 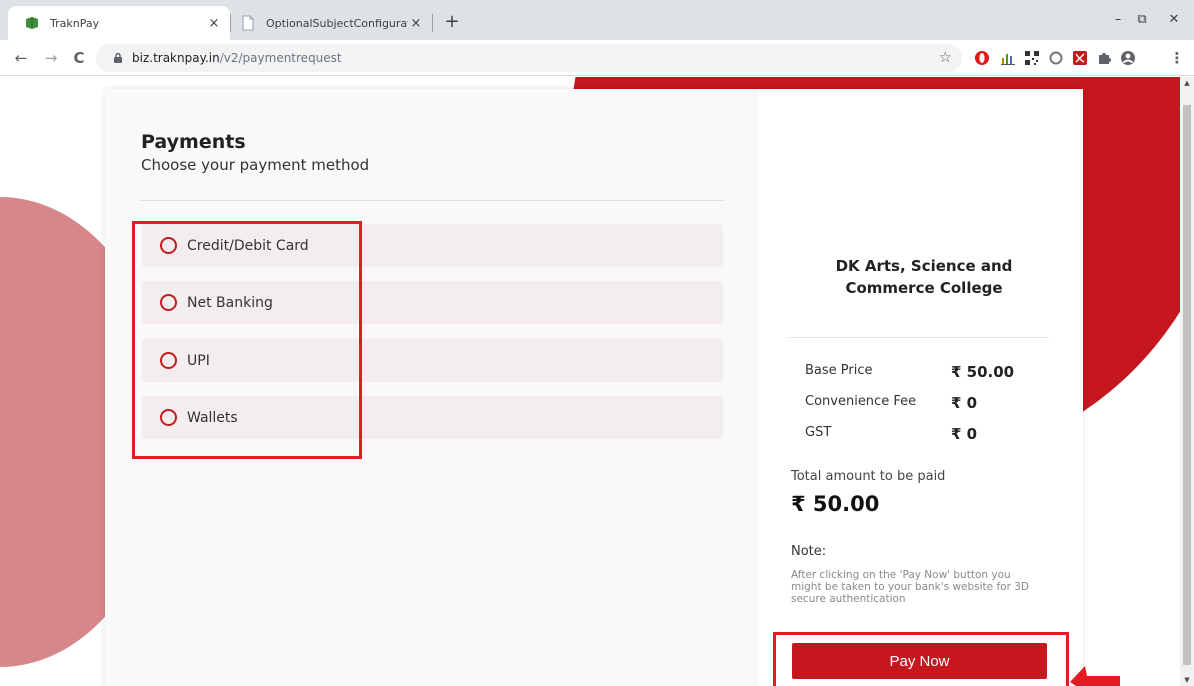 I want to click on convenience-fee-value: ₹ 0, so click(x=964, y=403).